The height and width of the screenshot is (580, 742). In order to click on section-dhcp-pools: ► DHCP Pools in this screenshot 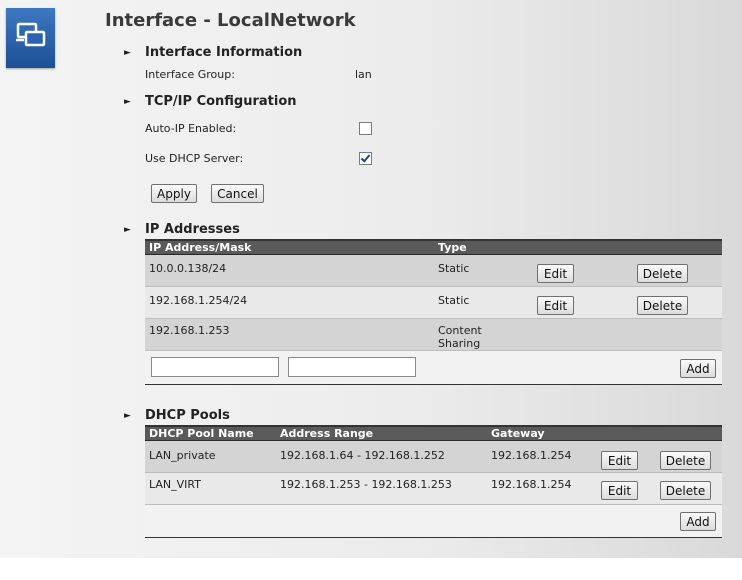, I will do `click(177, 415)`.